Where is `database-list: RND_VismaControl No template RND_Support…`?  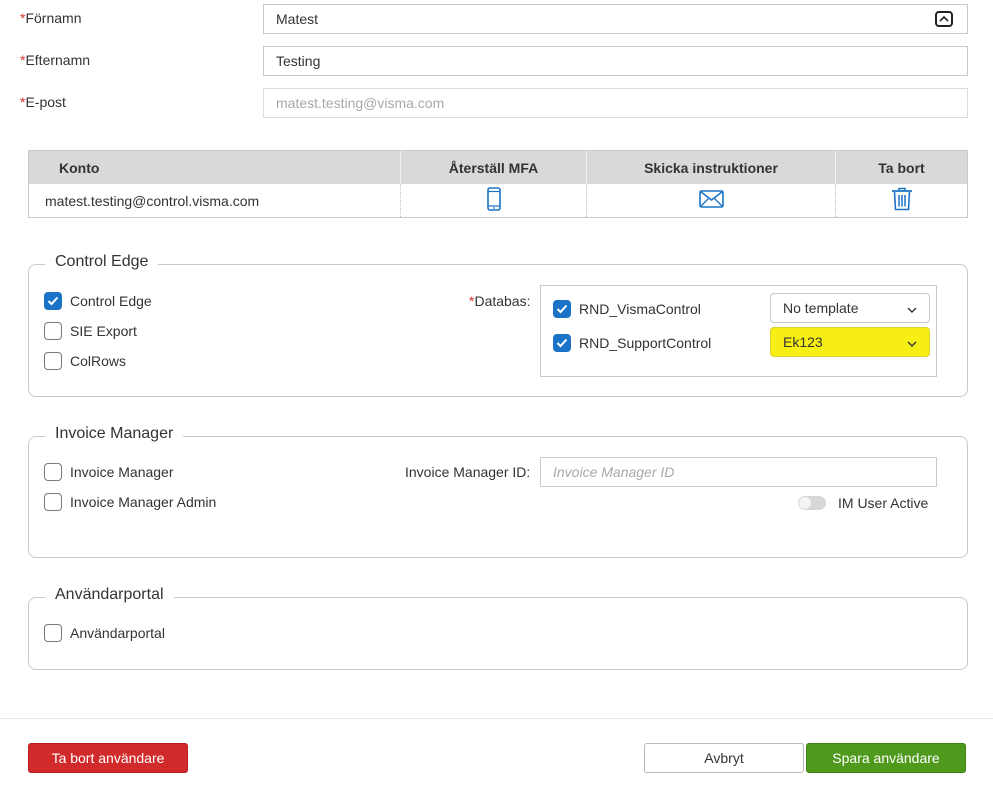 database-list: RND_VismaControl No template RND_Support… is located at coordinates (738, 331).